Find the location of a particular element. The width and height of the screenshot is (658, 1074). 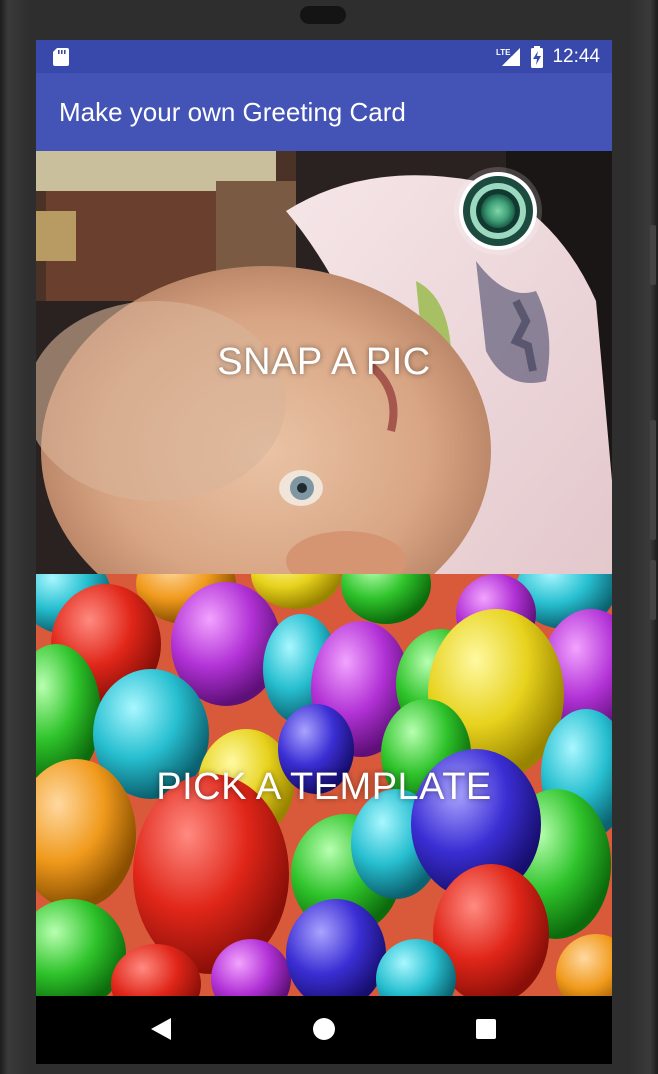

pick-a-template-label: PICK A TEMPLATE is located at coordinates (324, 787).